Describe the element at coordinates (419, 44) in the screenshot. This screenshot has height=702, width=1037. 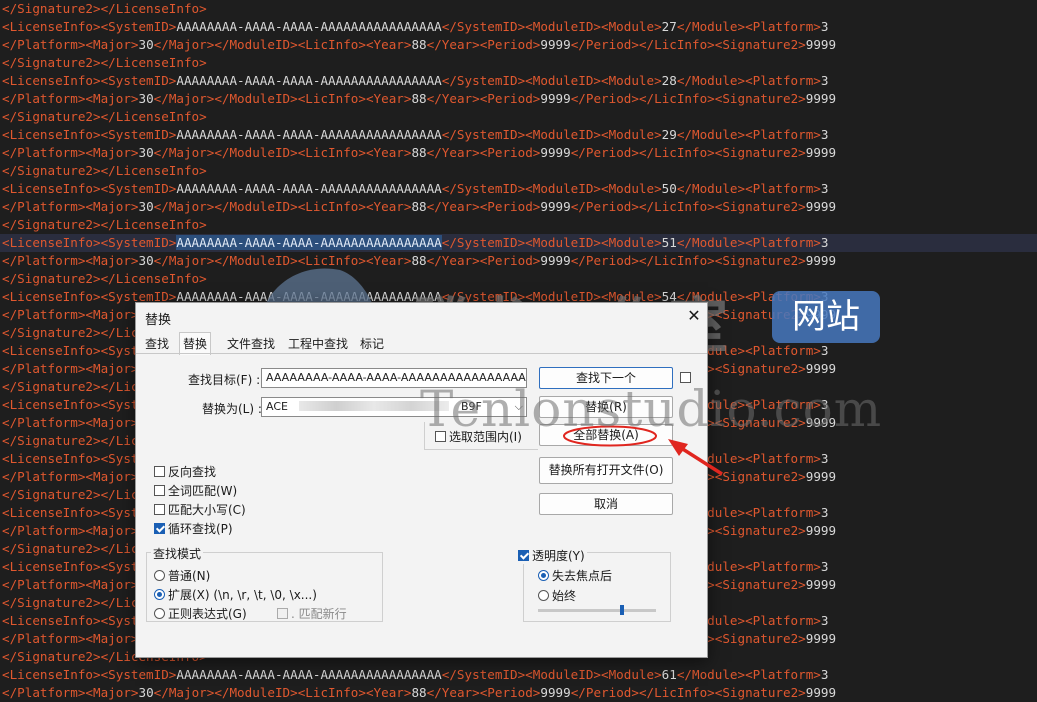
I see `xml-value-token: 88` at that location.